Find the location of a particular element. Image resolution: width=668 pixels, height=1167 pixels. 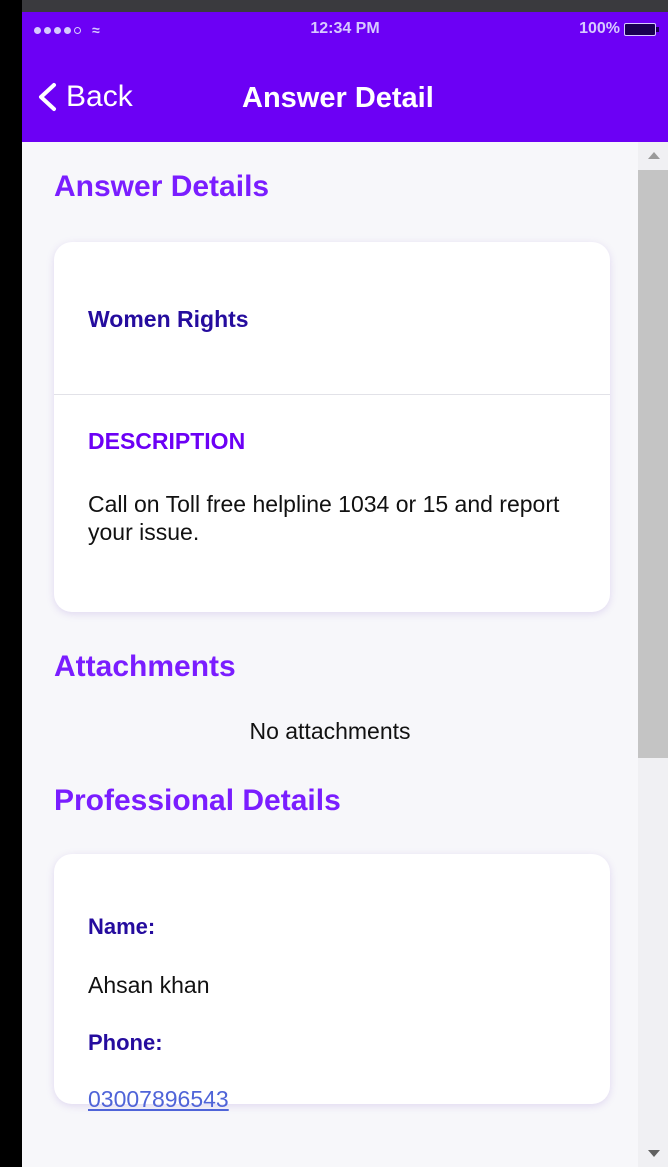

scrollbar is located at coordinates (653, 654).